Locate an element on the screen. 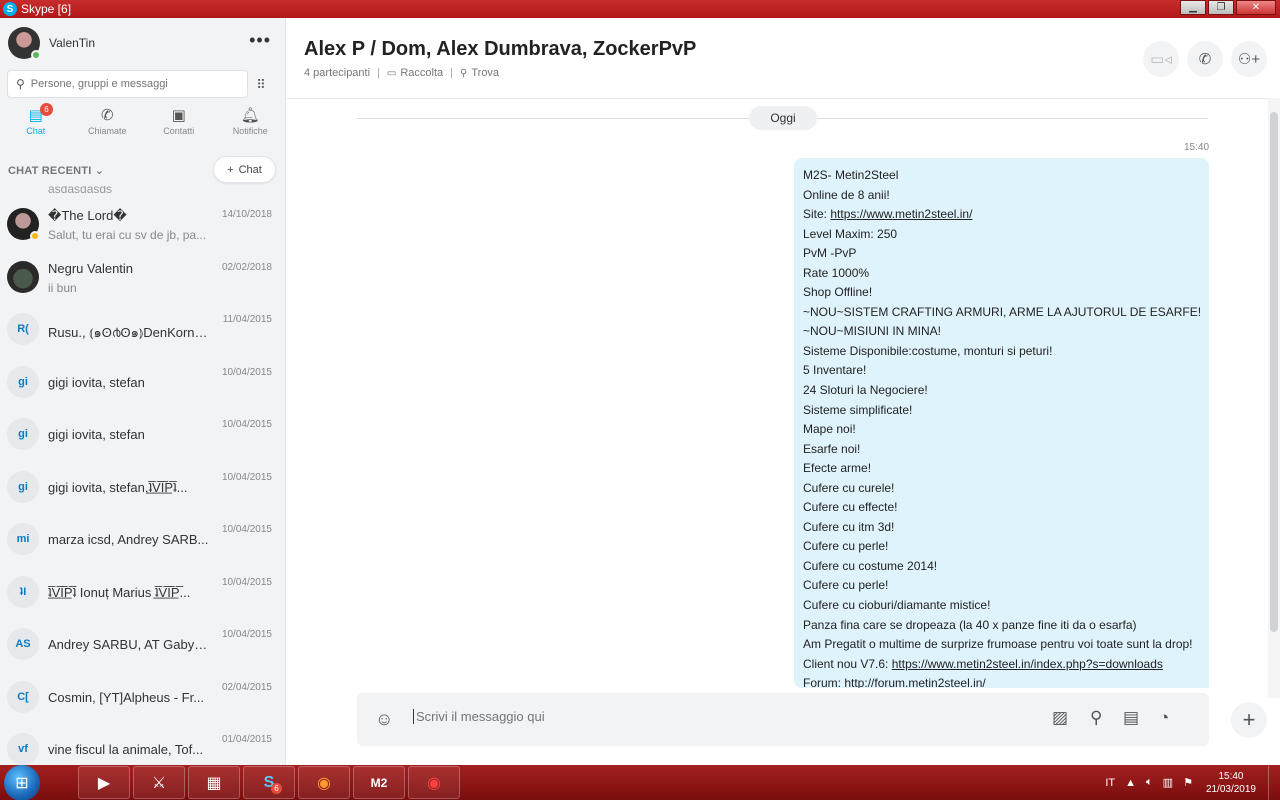  search-box: ⚲ is located at coordinates (127, 84).